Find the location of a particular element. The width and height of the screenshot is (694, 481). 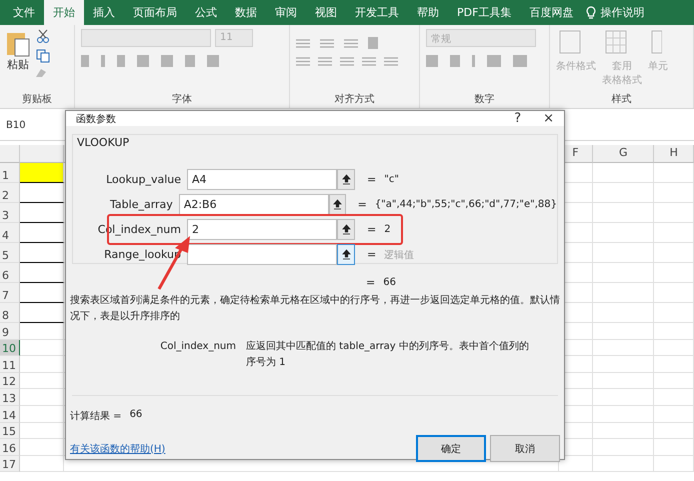

help-button: ? is located at coordinates (518, 118).